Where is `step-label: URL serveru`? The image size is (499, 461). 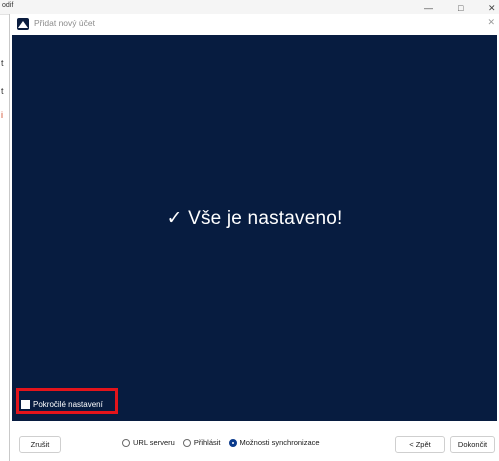 step-label: URL serveru is located at coordinates (154, 442).